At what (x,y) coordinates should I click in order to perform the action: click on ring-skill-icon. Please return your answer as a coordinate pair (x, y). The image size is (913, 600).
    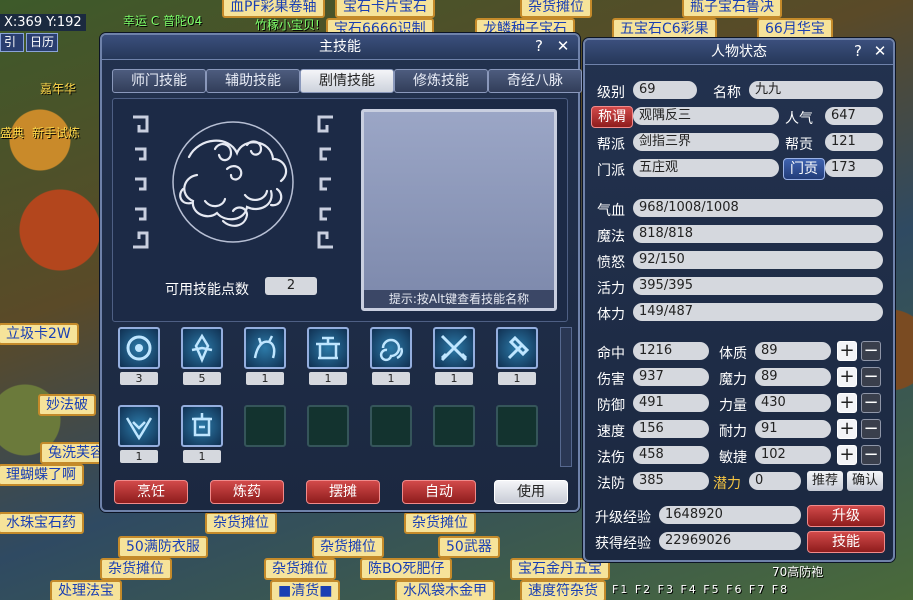
    Looking at the image, I should click on (139, 348).